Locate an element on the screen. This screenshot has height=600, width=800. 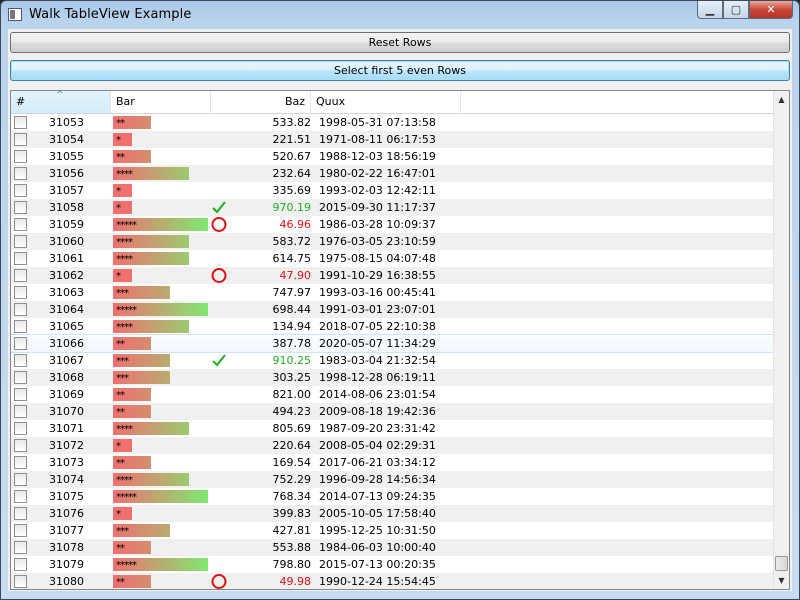
table-row: 31061 **** 614.75 1975-08-15 04:07:48 is located at coordinates (393, 258).